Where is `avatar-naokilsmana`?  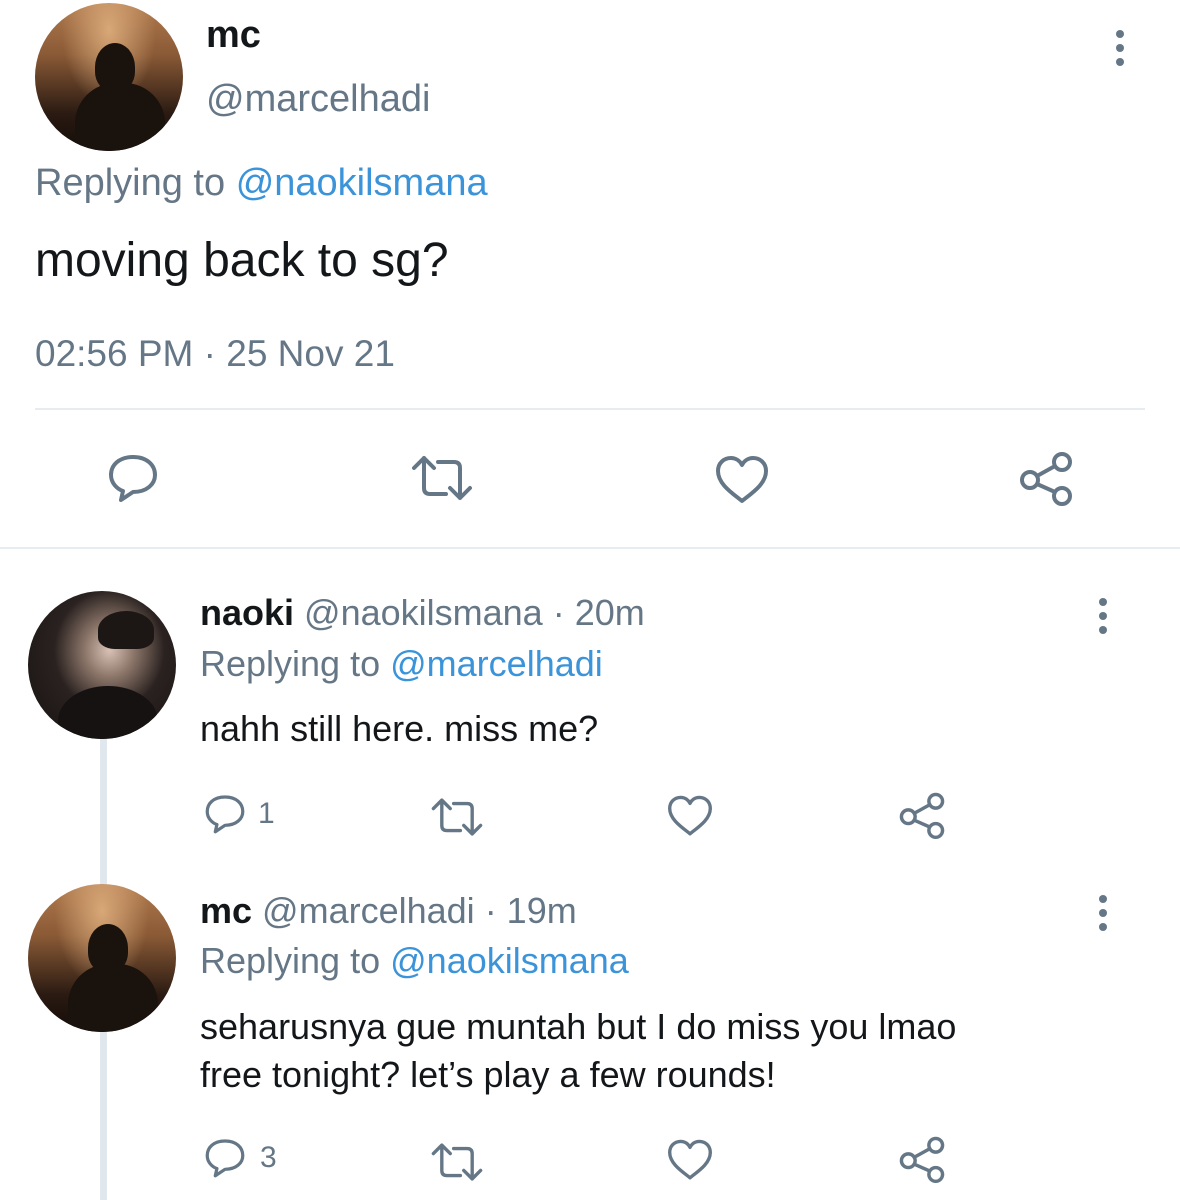
avatar-naokilsmana is located at coordinates (102, 665).